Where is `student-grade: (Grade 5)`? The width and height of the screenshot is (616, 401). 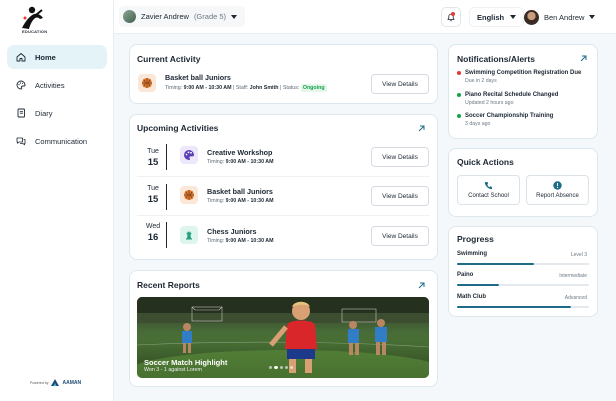 student-grade: (Grade 5) is located at coordinates (210, 16).